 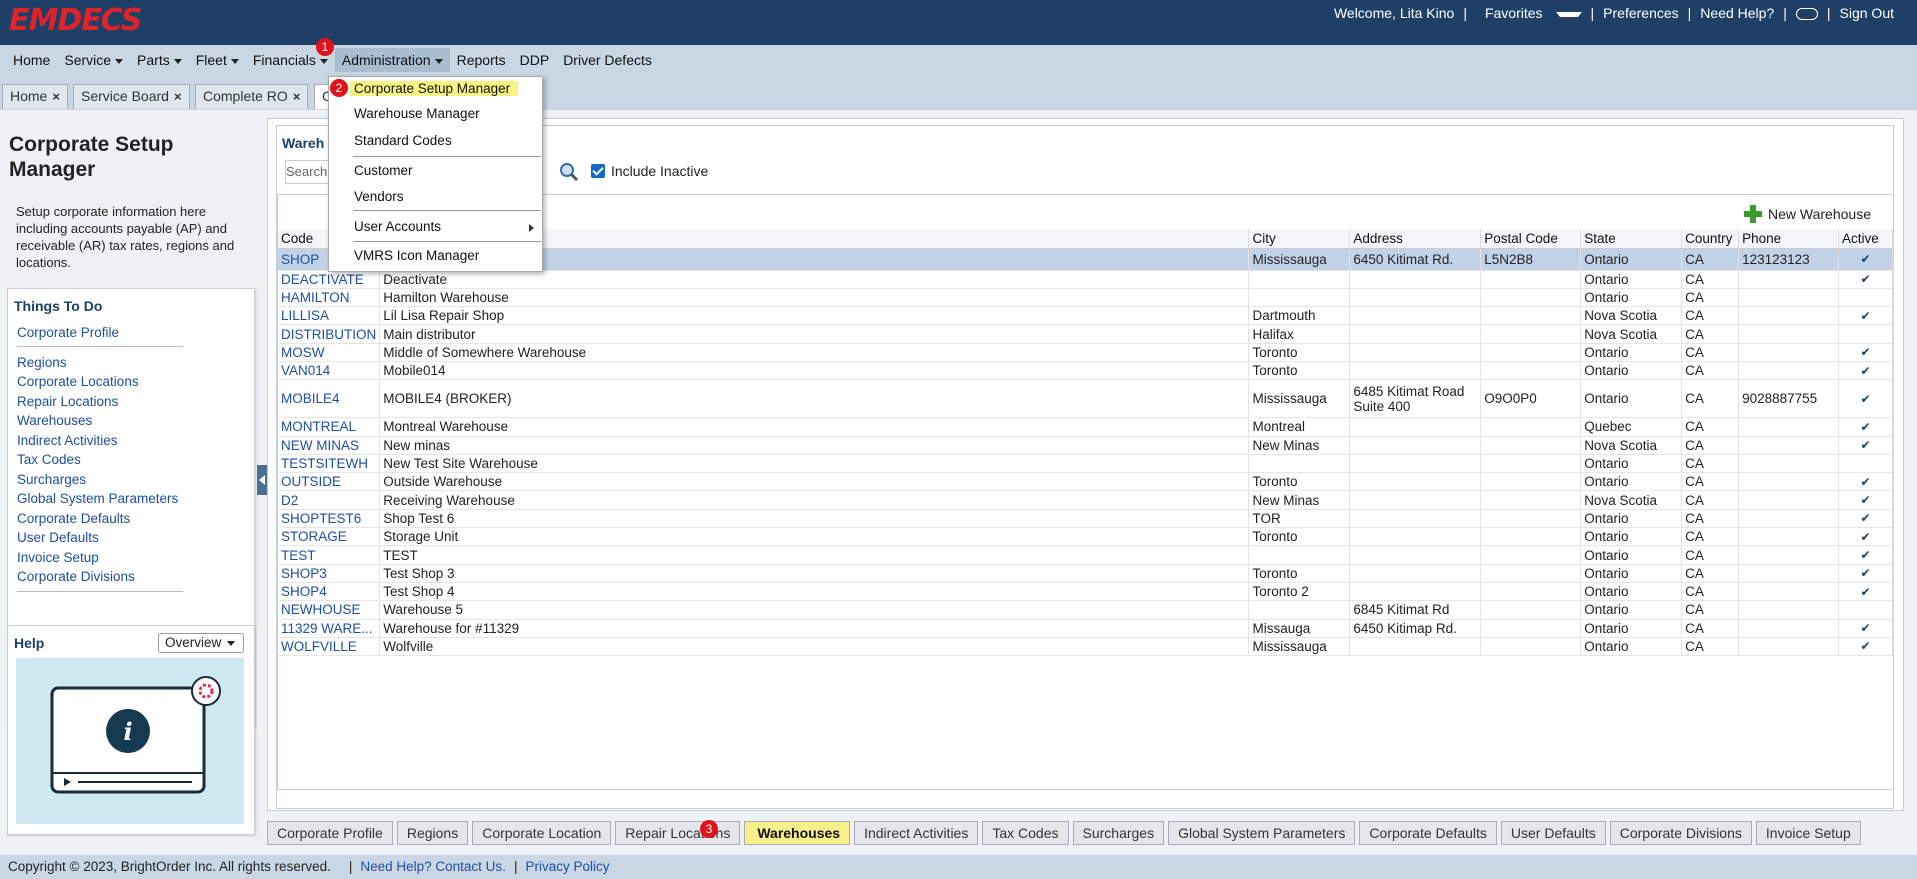 I want to click on table-row: SHOPTEST6 Shop Test 6 TOR Ontario CA ✔, so click(x=1085, y=519).